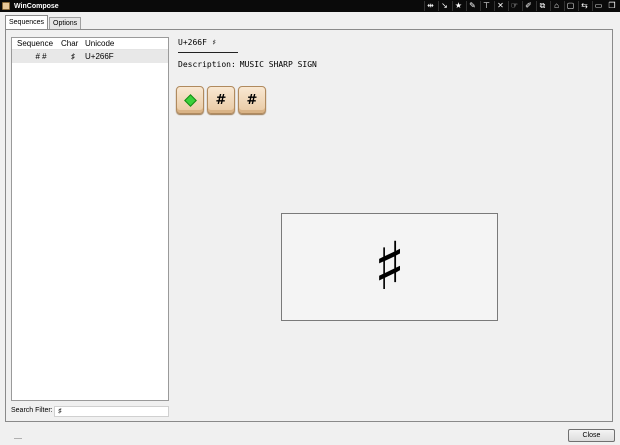 This screenshot has width=620, height=445. Describe the element at coordinates (207, 64) in the screenshot. I see `description-label: Description:` at that location.